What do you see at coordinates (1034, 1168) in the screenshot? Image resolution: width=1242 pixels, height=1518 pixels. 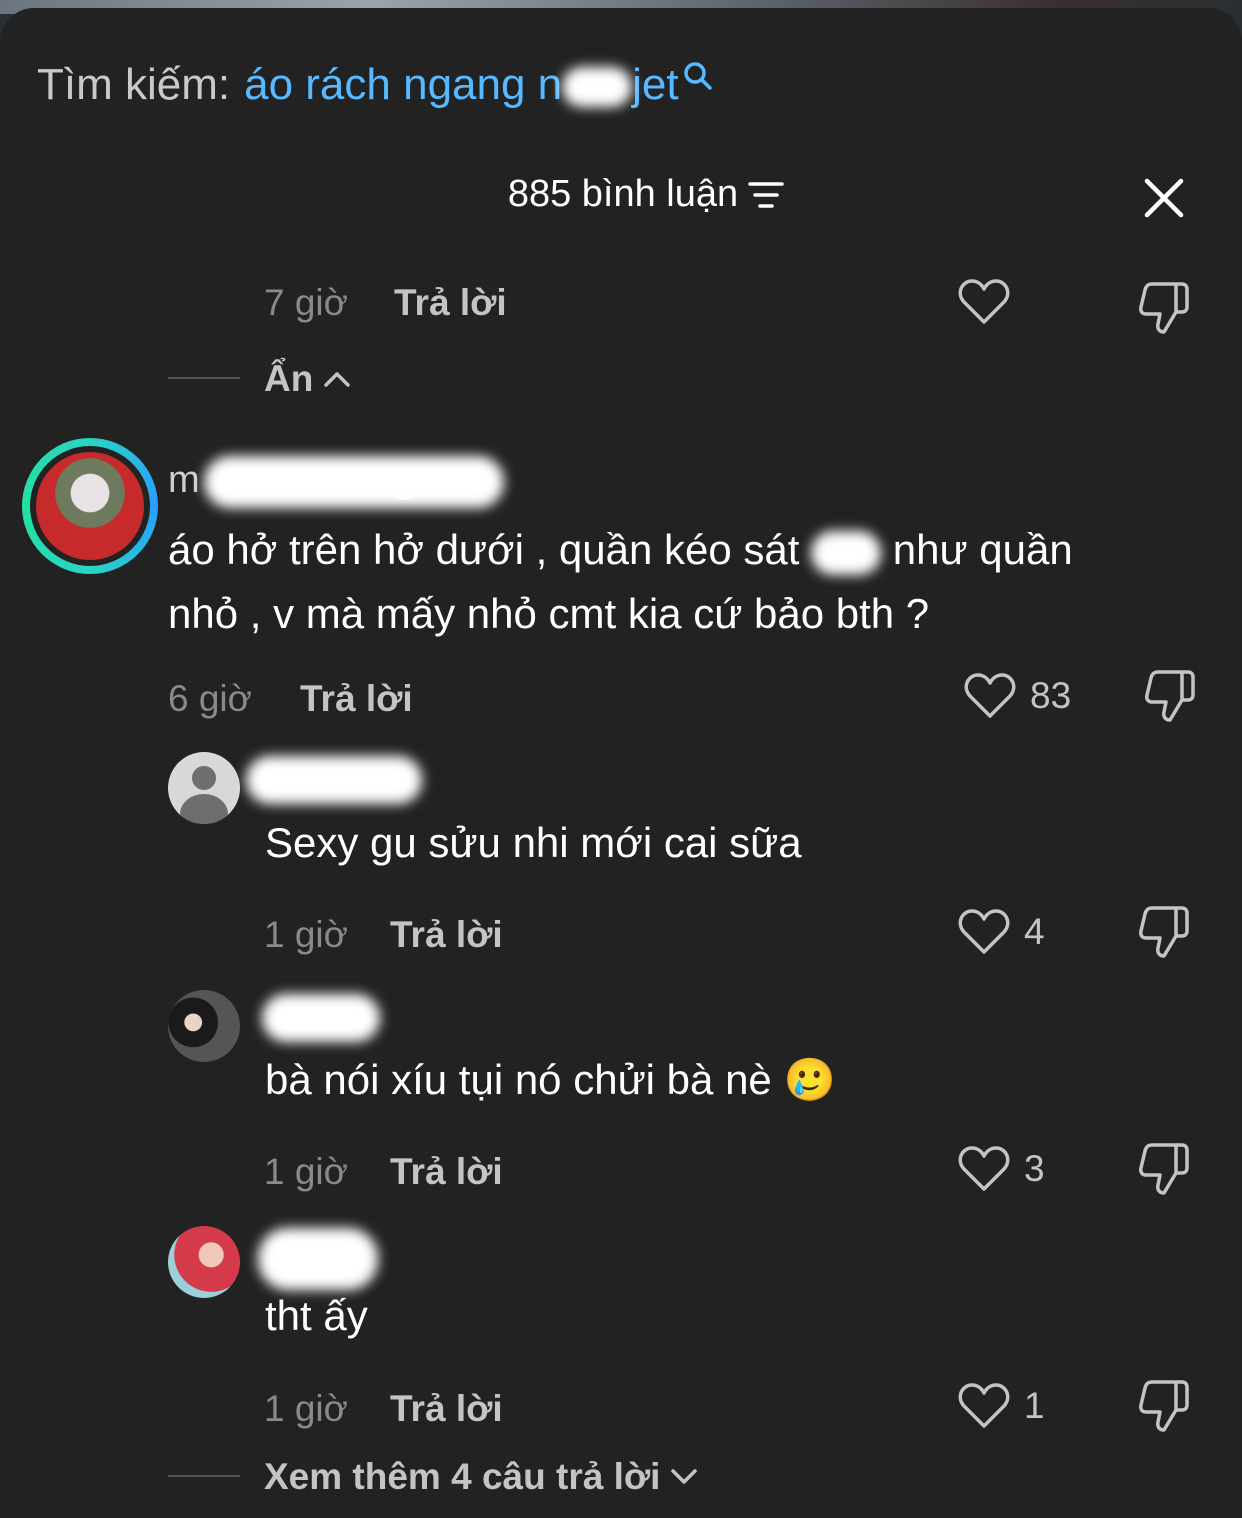 I see `like-count: 3` at bounding box center [1034, 1168].